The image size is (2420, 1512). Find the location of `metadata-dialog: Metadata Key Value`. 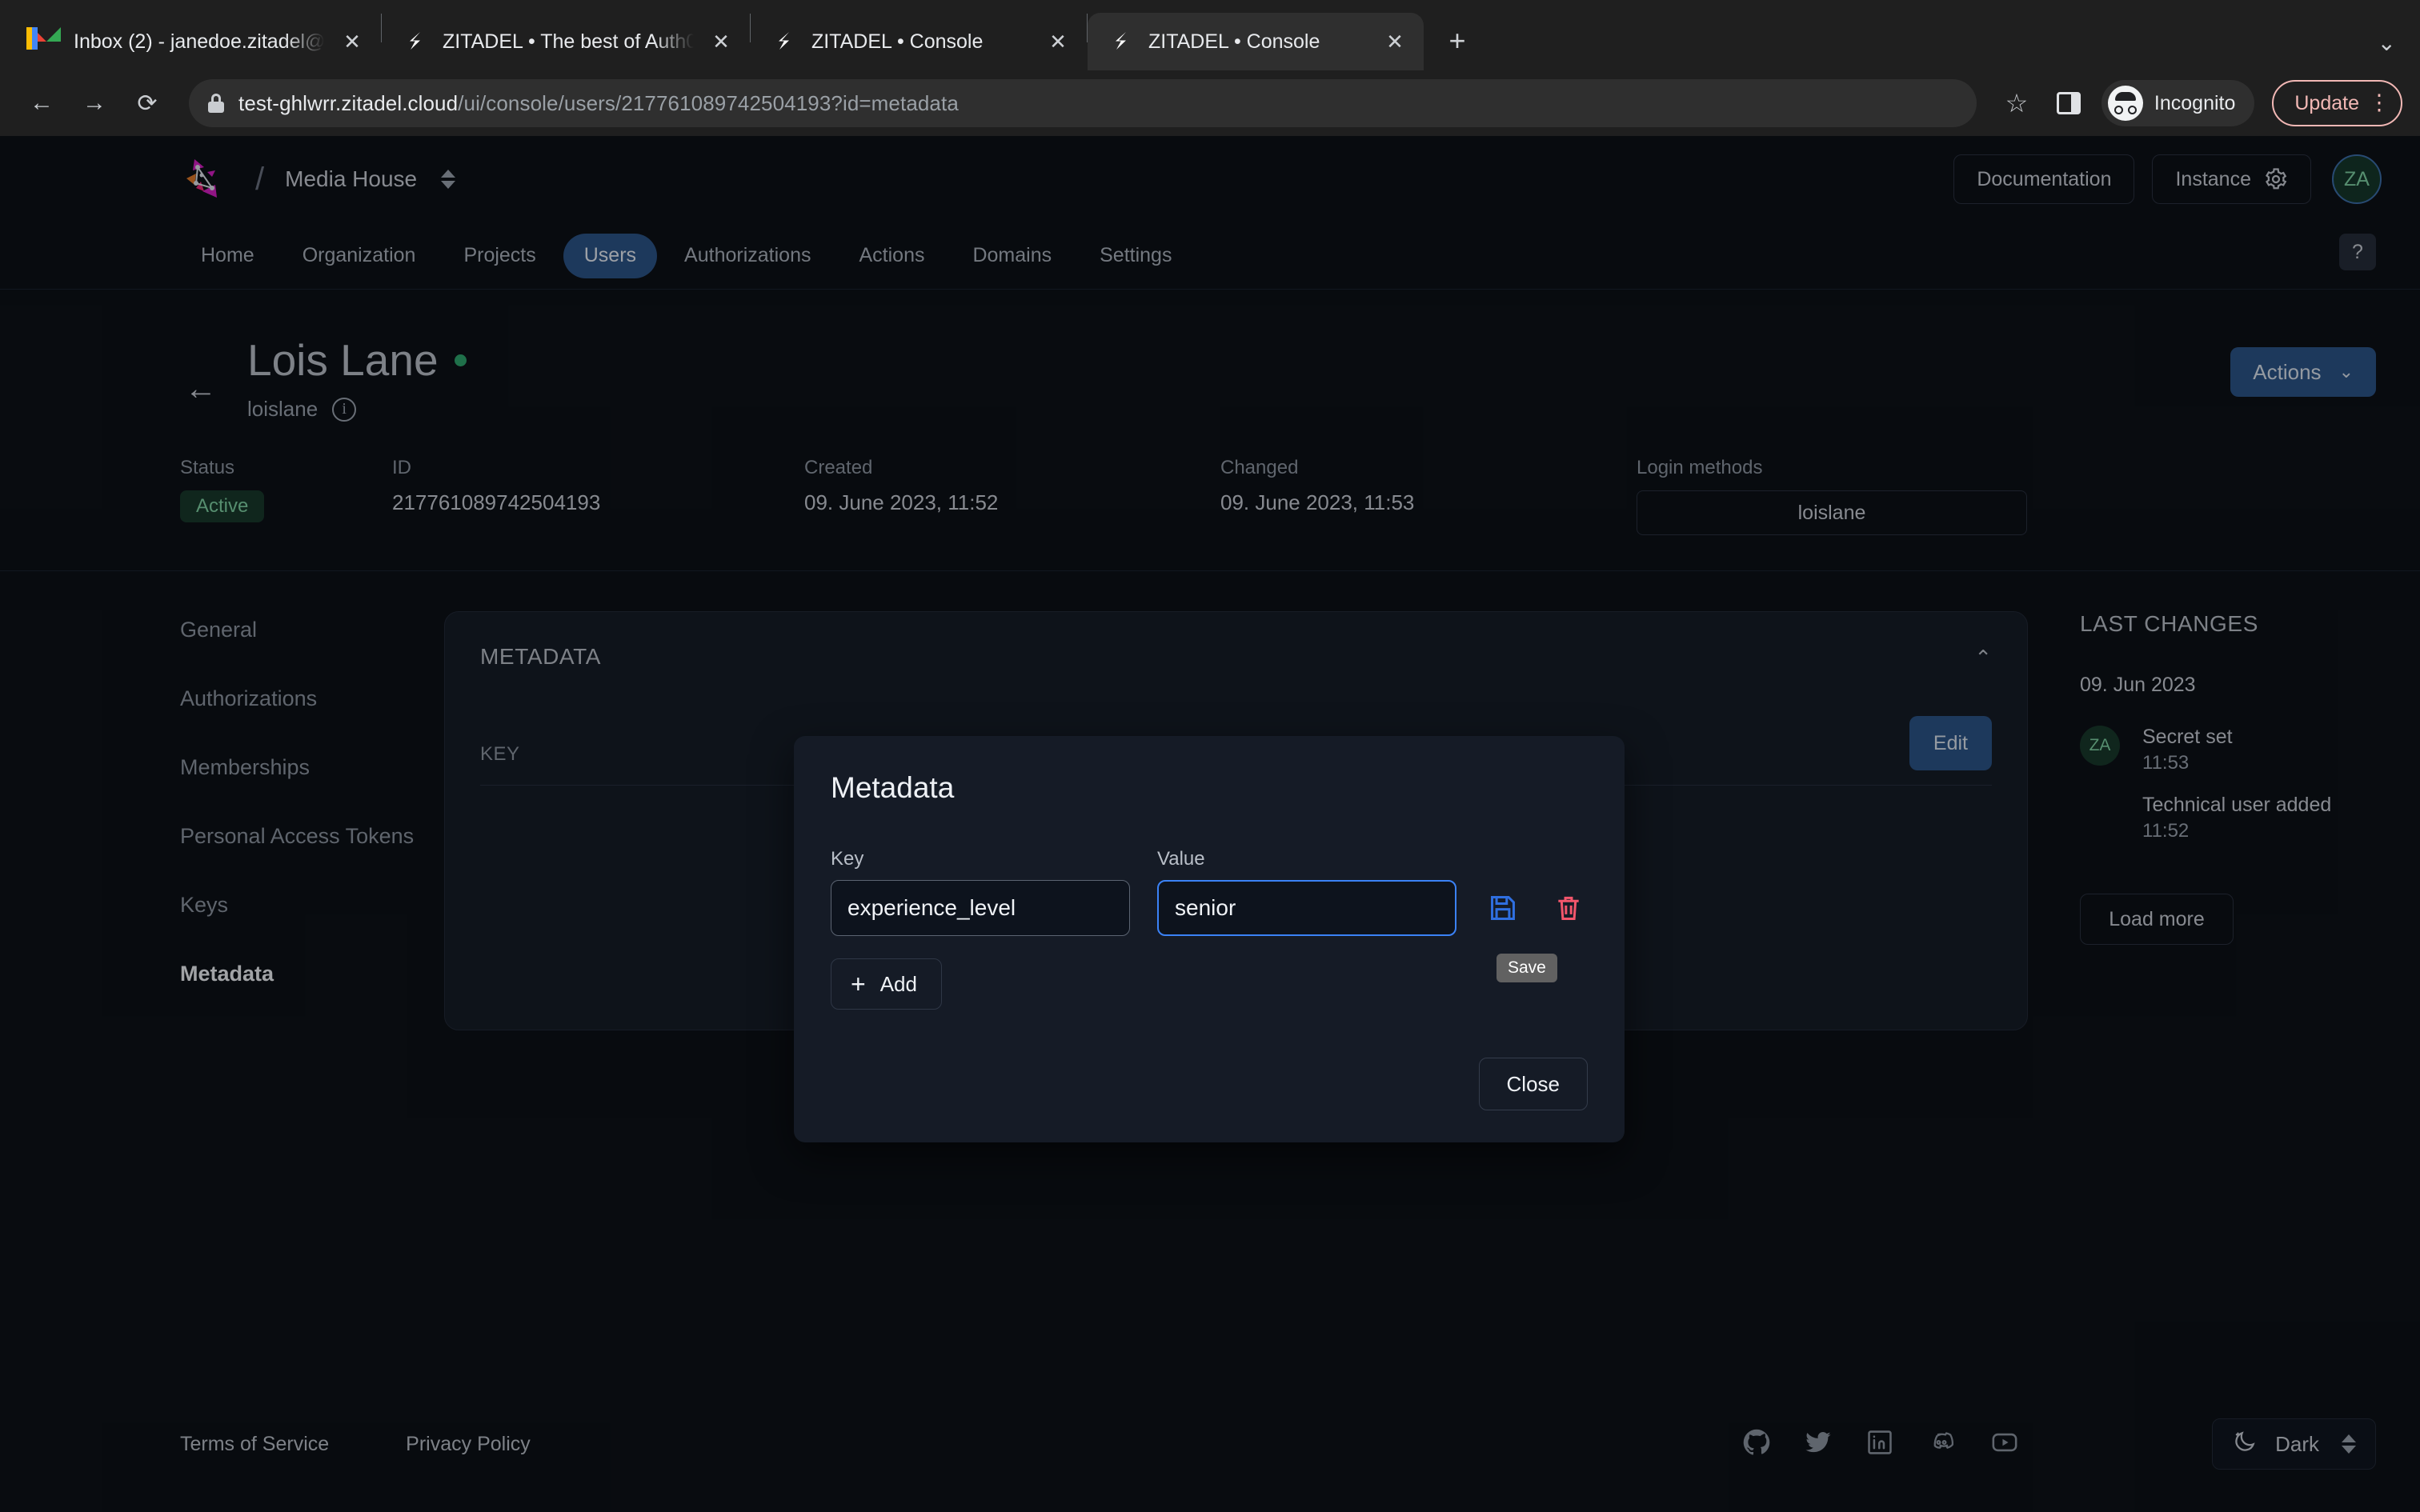

metadata-dialog: Metadata Key Value is located at coordinates (1209, 939).